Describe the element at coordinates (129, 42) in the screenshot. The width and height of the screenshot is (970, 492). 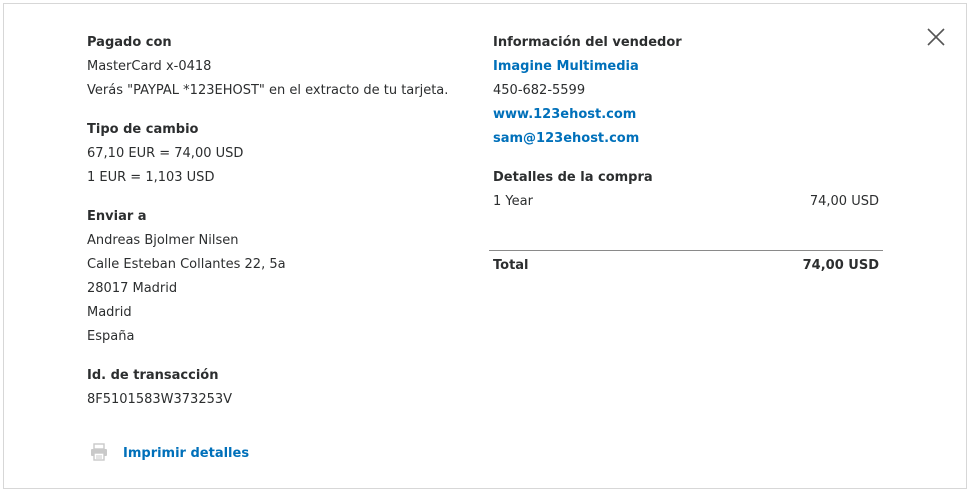
I see `paid-with-label: Pagado con` at that location.